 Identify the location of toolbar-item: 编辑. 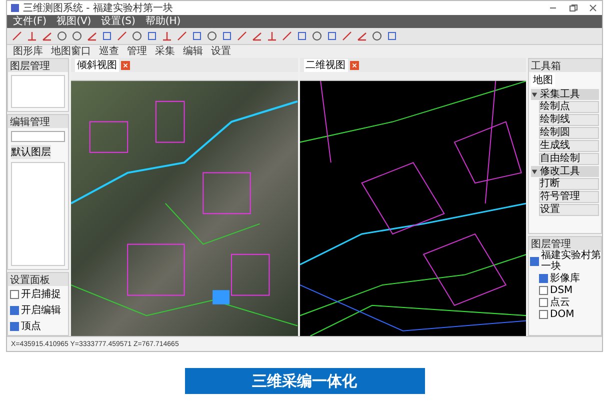
(193, 51).